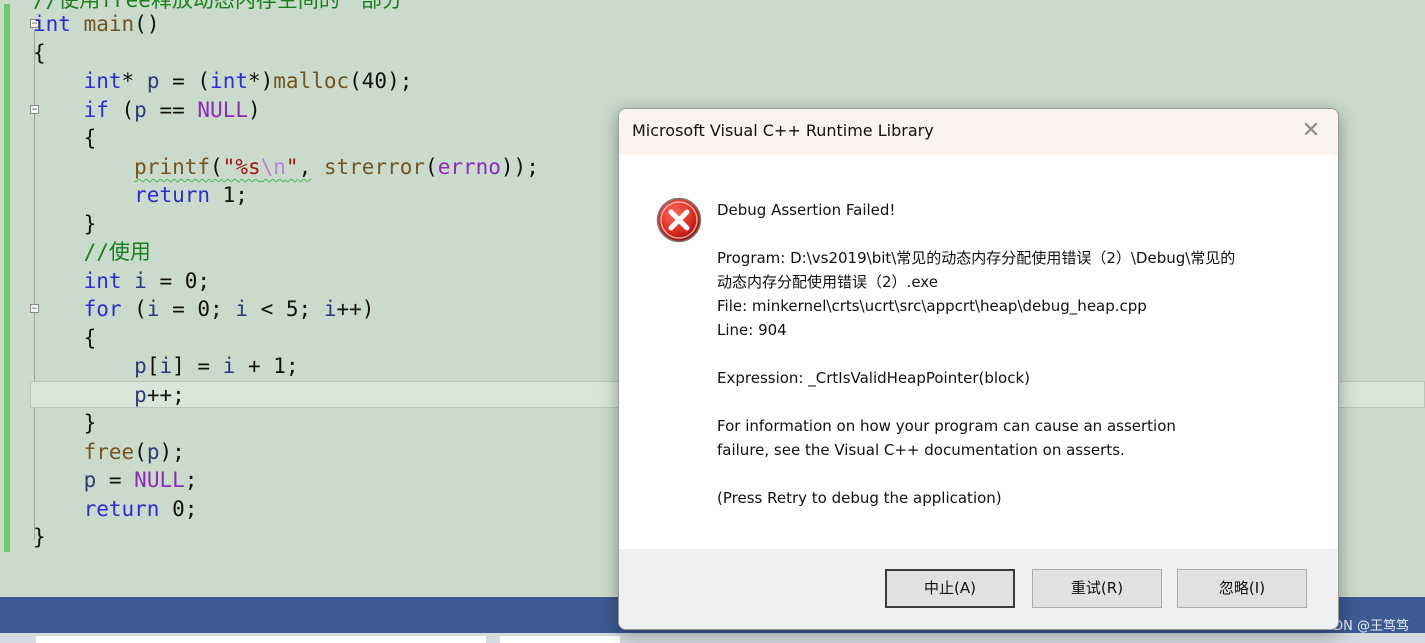  Describe the element at coordinates (1097, 588) in the screenshot. I see `retry-button: 重试(R)` at that location.